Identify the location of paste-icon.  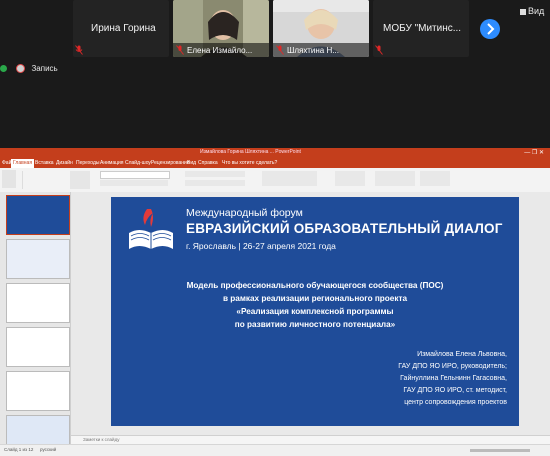
(9, 179).